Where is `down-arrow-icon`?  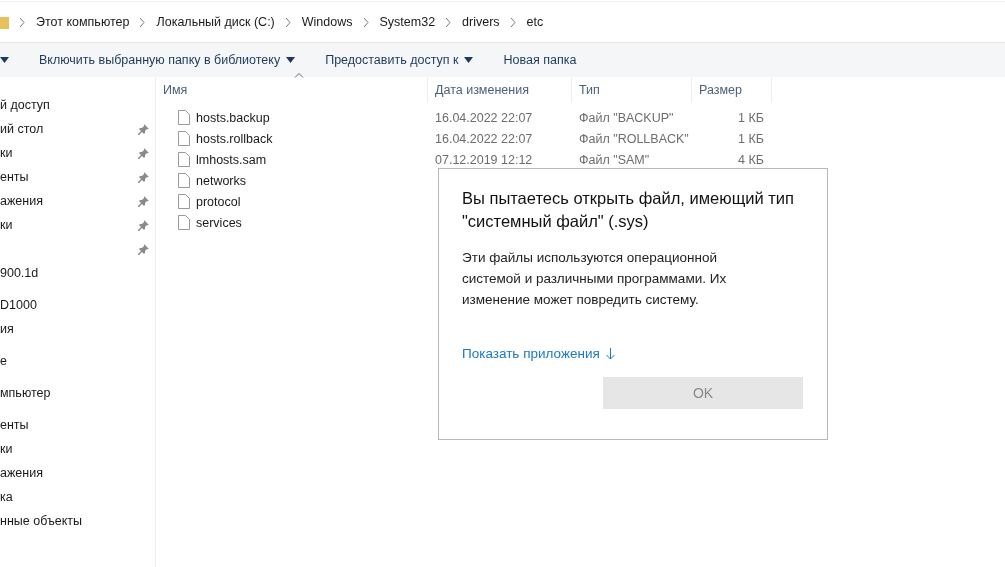
down-arrow-icon is located at coordinates (610, 353).